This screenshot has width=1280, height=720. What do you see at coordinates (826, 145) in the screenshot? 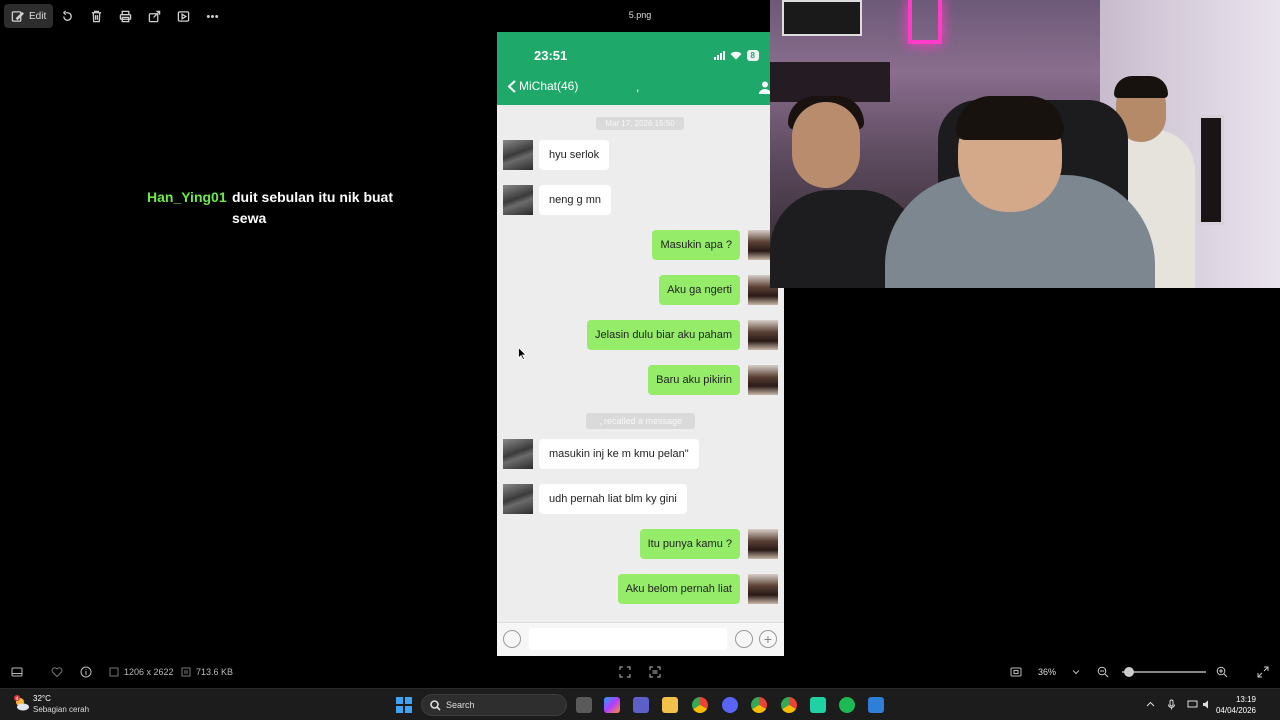
I see `webcam-person-left-head` at bounding box center [826, 145].